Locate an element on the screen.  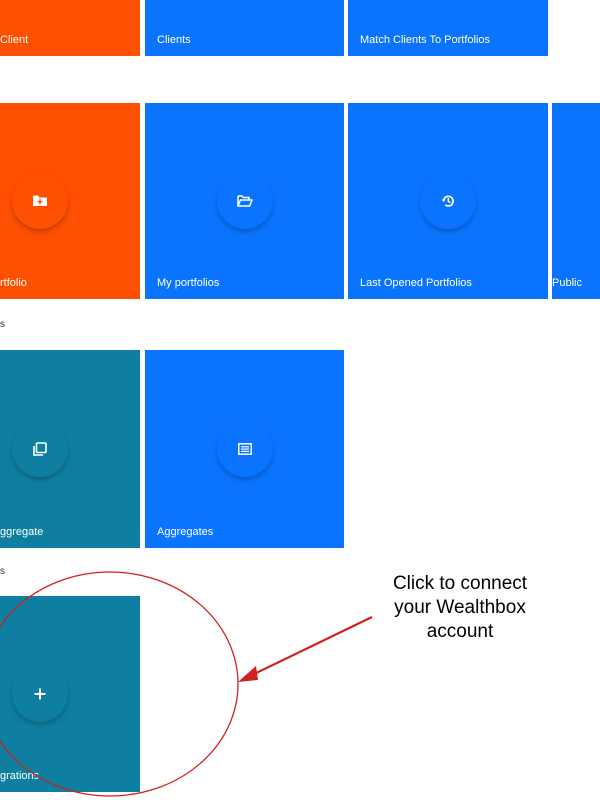
copy-icon is located at coordinates (40, 449).